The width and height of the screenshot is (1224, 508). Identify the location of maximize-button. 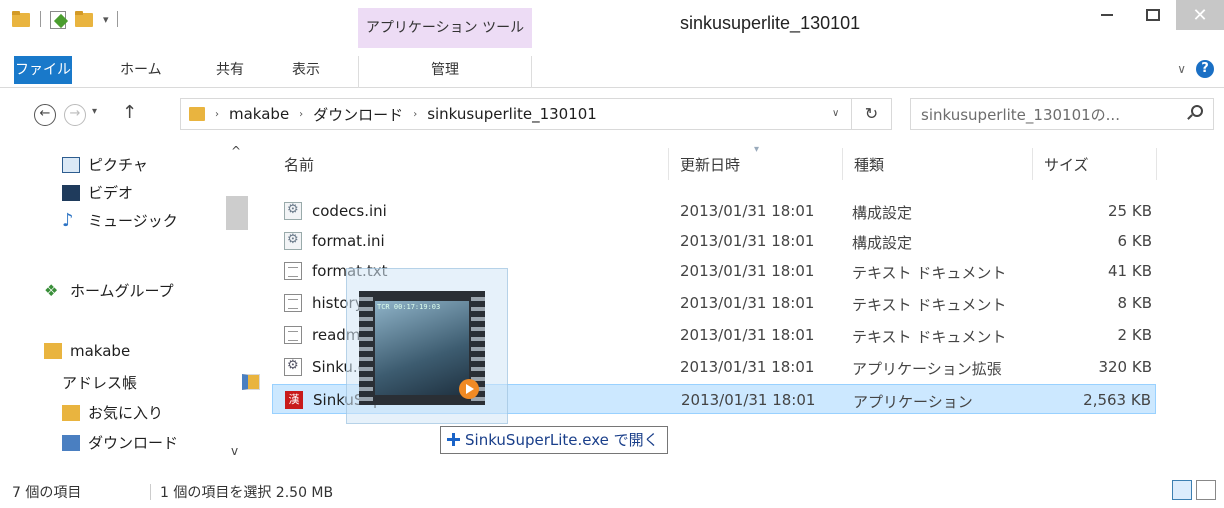
(1153, 15).